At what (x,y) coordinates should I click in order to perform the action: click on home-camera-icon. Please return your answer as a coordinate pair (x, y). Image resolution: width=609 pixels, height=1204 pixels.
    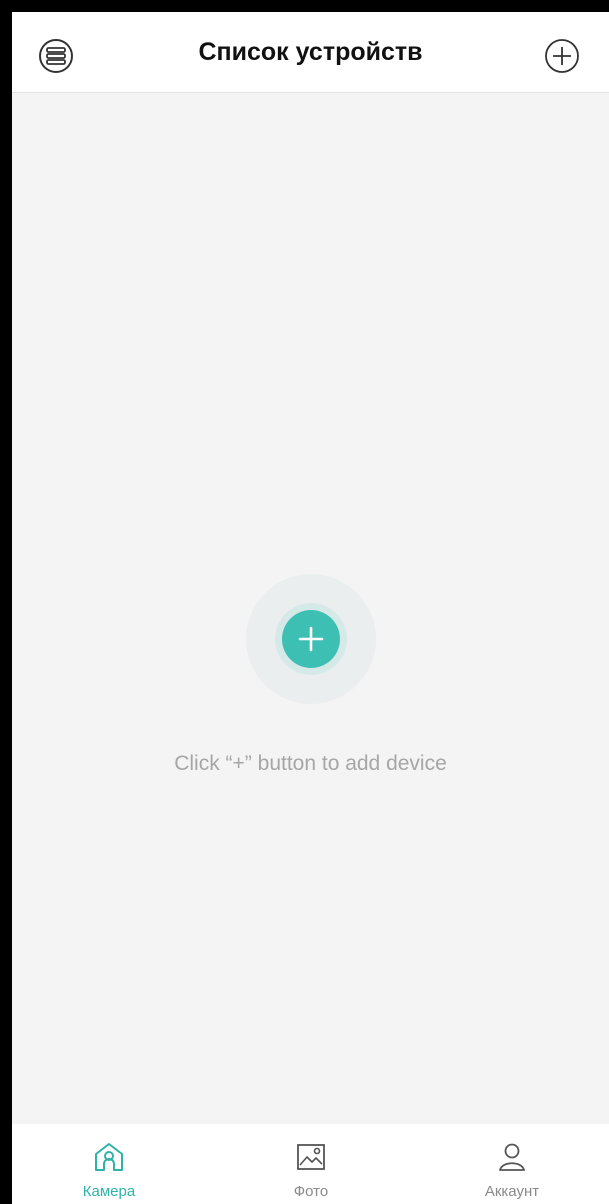
    Looking at the image, I should click on (109, 1157).